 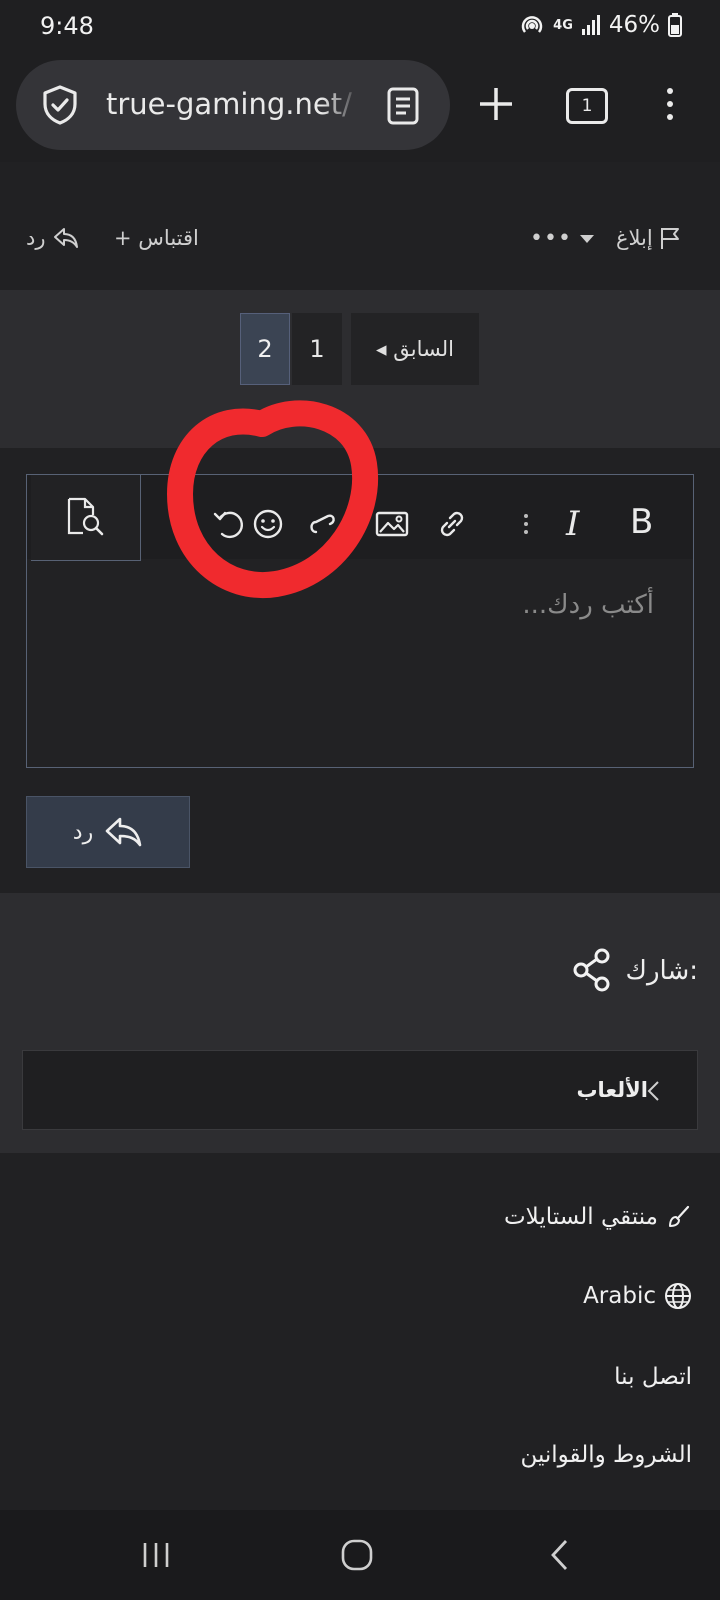 I want to click on reply-button-label: رد, so click(x=83, y=832).